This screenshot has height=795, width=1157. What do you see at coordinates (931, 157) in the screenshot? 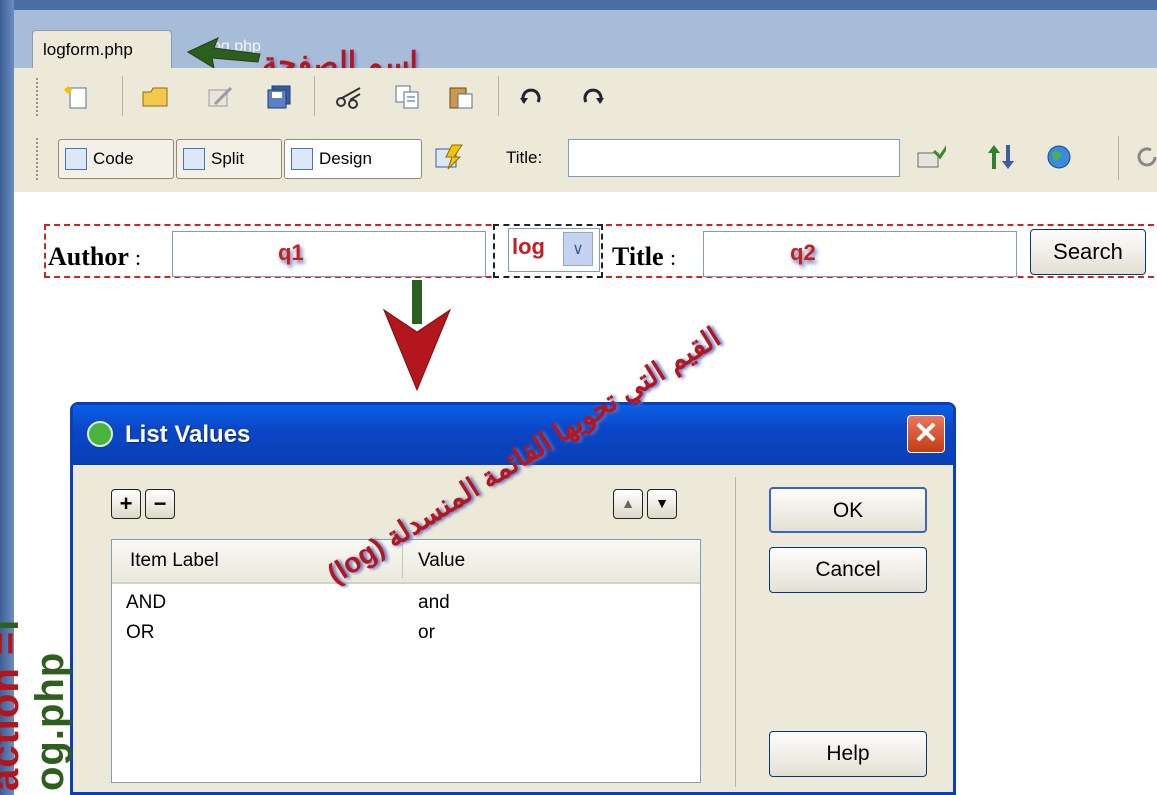
I see `validate-markup-icon` at bounding box center [931, 157].